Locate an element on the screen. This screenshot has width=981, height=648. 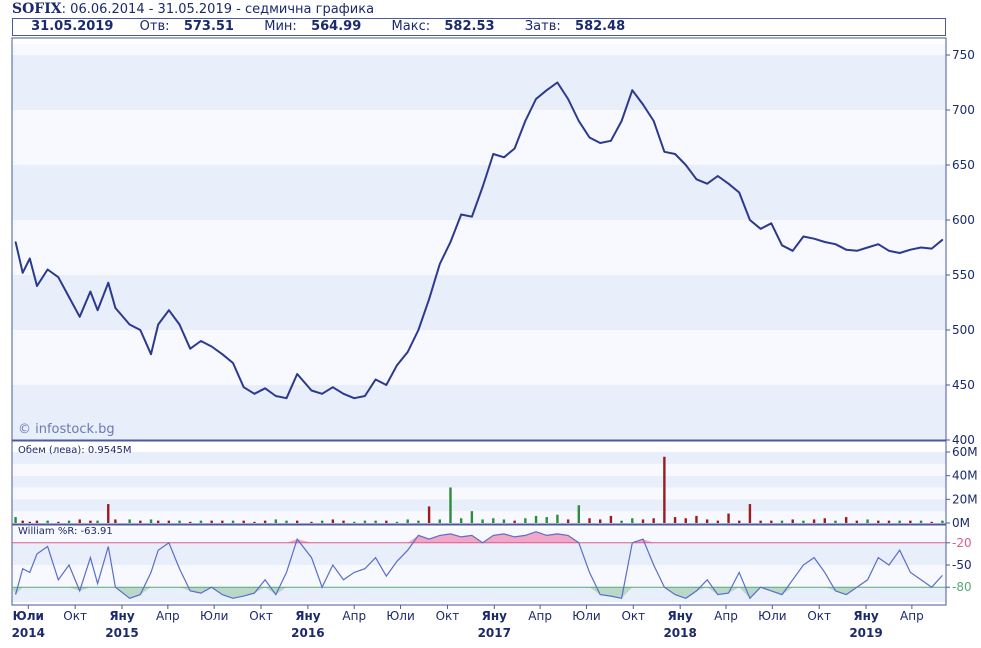
x-year-label: 2016 is located at coordinates (307, 633).